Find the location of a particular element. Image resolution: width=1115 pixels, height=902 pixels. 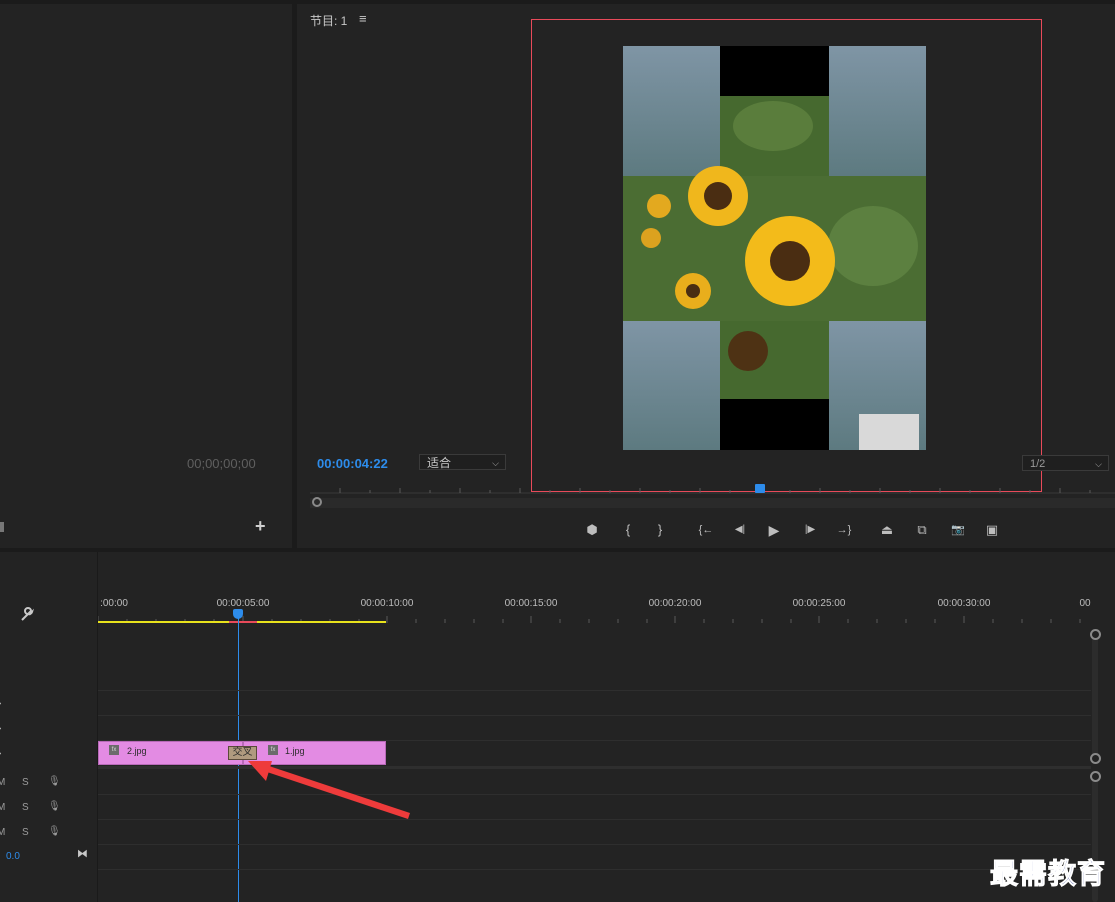

program-monitor-title: 节目: 1 is located at coordinates (328, 20).